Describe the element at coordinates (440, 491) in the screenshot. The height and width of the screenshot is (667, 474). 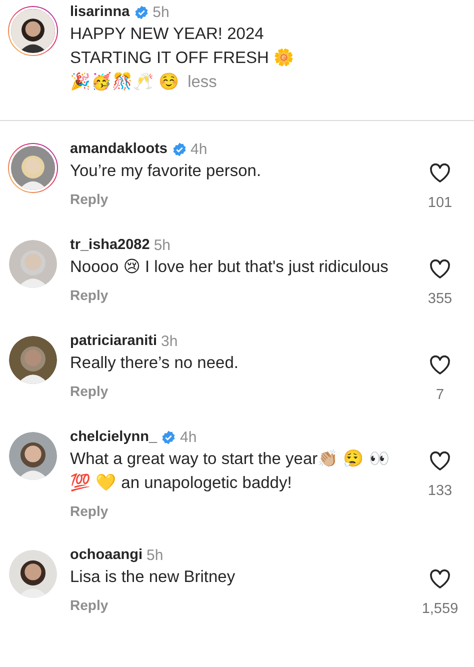
I see `like-count: 133` at that location.